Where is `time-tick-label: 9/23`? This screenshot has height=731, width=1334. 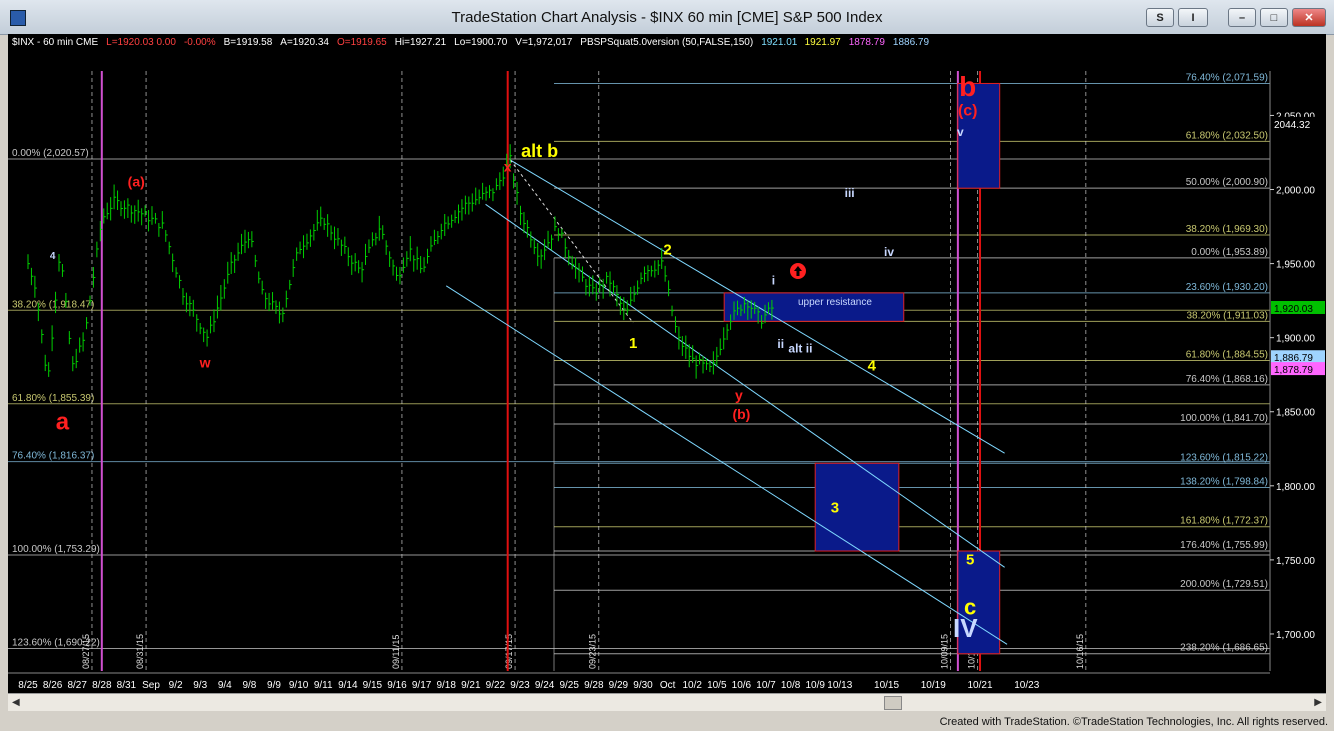
time-tick-label: 9/23 is located at coordinates (520, 685).